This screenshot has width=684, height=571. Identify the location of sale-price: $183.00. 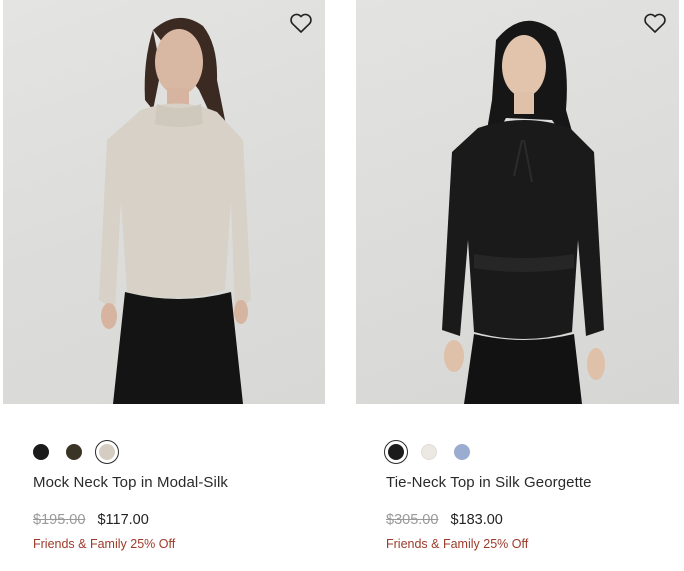
(476, 520).